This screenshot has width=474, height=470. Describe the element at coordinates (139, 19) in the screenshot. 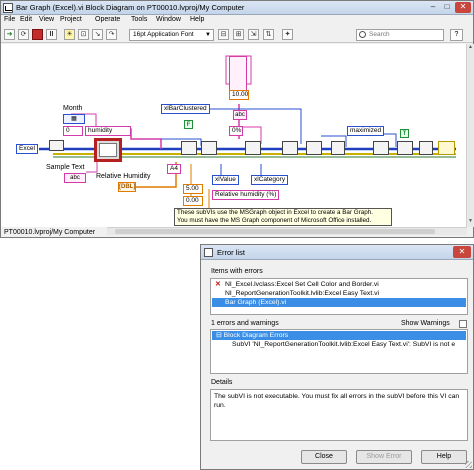

I see `menu-tools: Tools` at that location.